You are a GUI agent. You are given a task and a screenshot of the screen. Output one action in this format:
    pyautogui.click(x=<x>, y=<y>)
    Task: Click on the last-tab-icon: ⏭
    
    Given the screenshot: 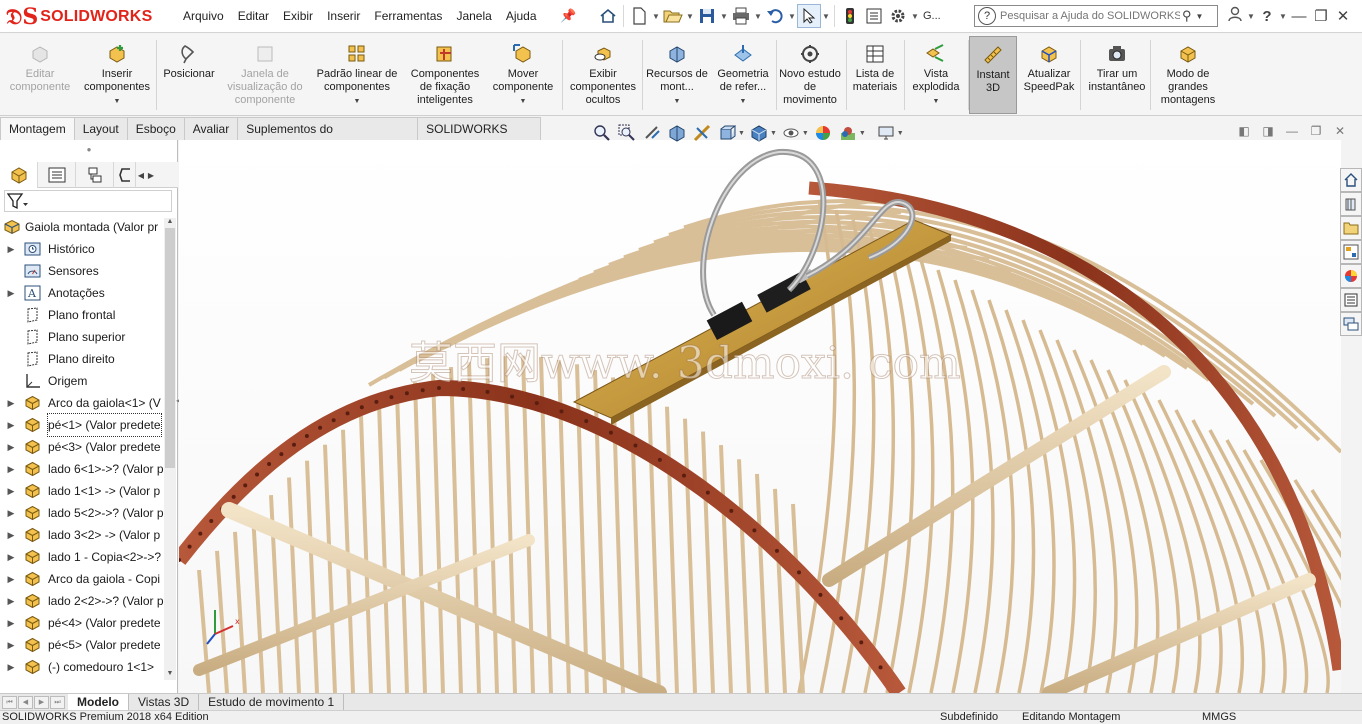 What is the action you would take?
    pyautogui.click(x=57, y=702)
    